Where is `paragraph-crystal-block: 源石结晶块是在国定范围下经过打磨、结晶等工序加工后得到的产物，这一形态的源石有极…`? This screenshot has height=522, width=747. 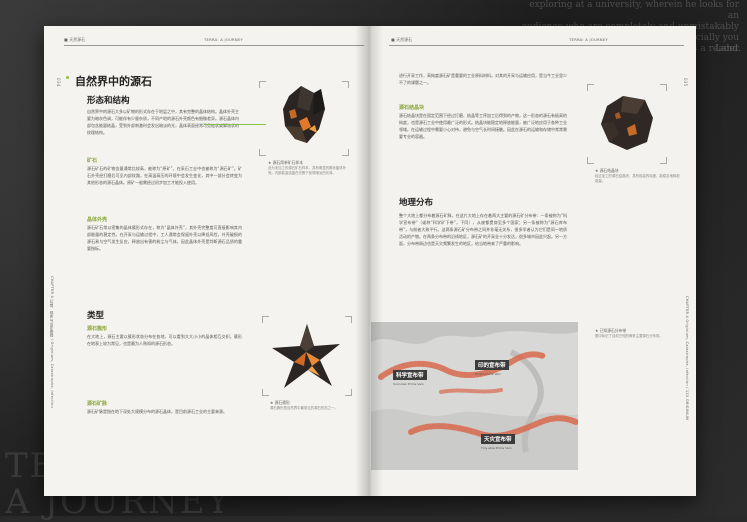 paragraph-crystal-block: 源石结晶块是在国定范围下经过打磨、结晶等工序加工后得到的产物，这一形态的源石有极… is located at coordinates (483, 126).